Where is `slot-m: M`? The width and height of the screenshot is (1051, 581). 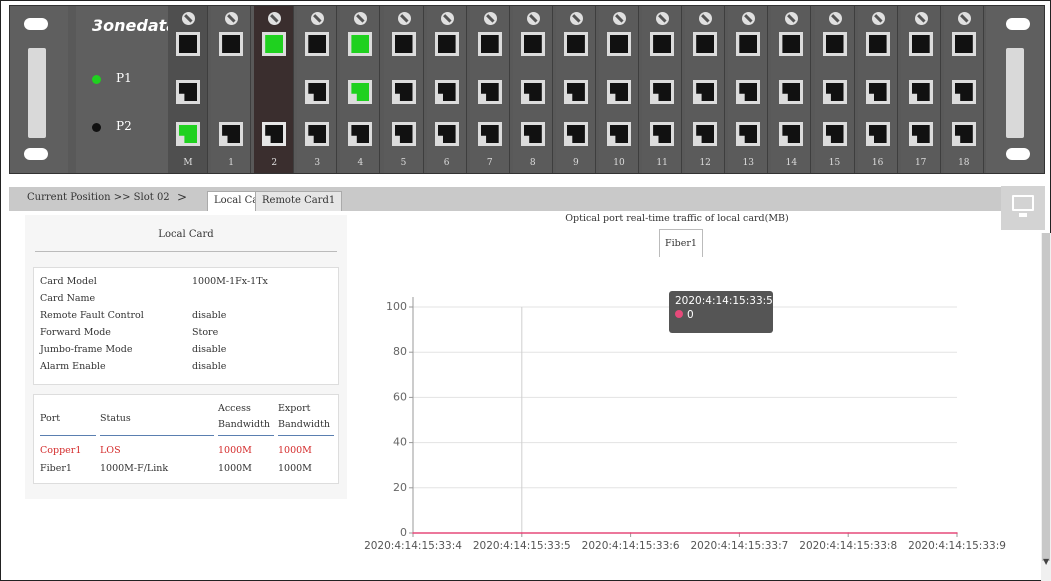
slot-m: M is located at coordinates (188, 89).